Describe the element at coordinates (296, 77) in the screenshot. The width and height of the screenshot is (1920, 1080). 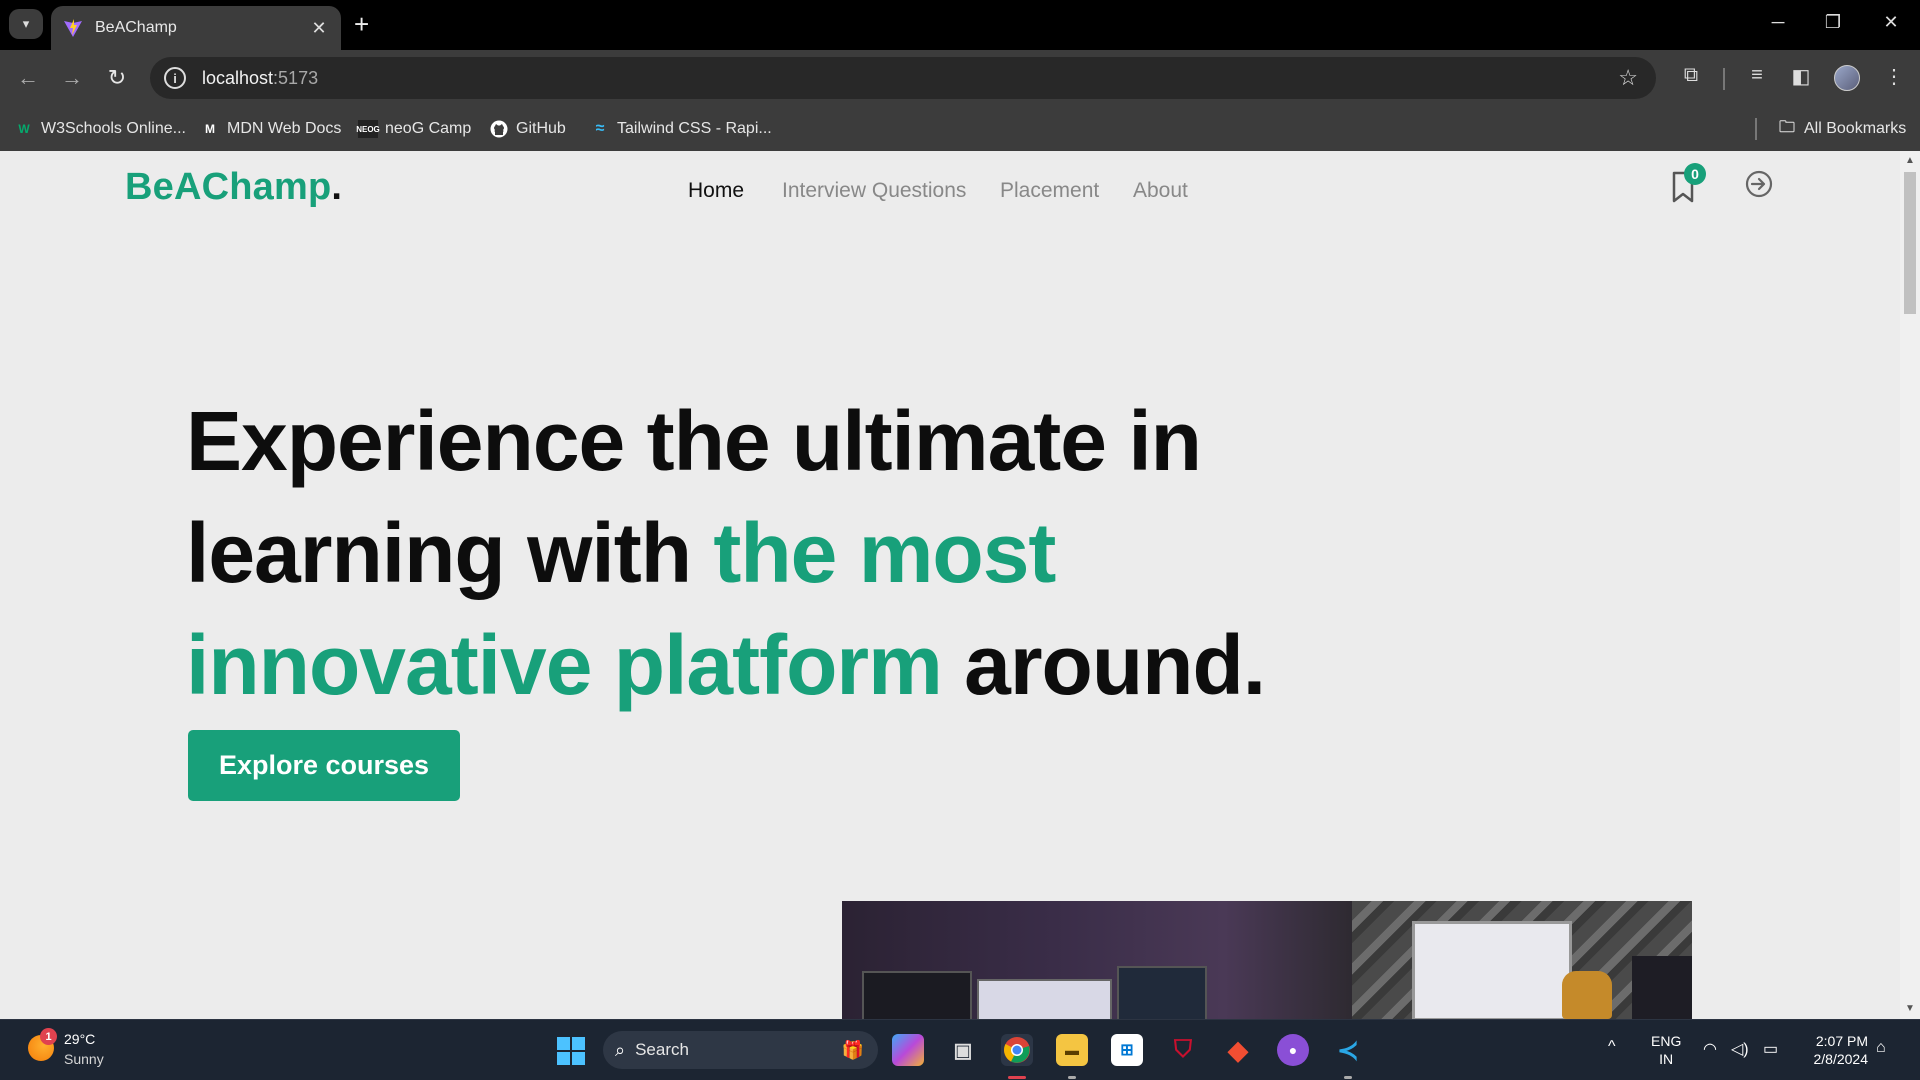
I see `url-port: :5173` at that location.